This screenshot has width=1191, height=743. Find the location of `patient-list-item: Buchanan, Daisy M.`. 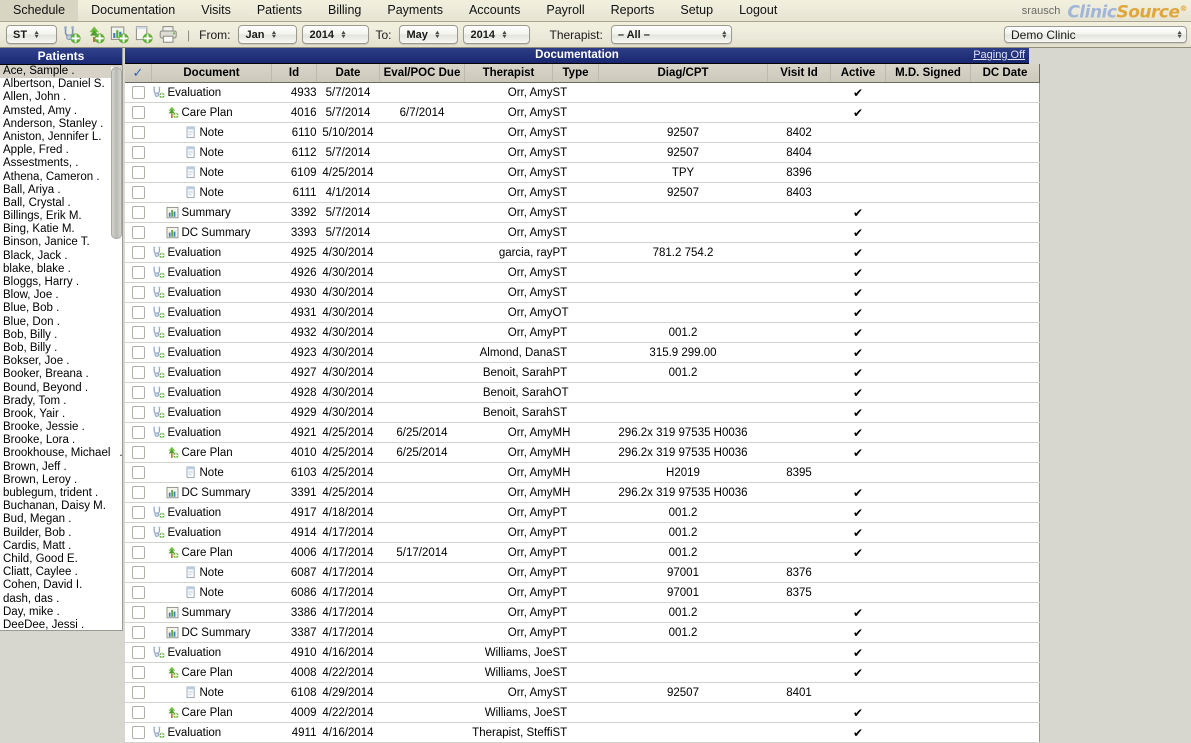

patient-list-item: Buchanan, Daisy M. is located at coordinates (61, 506).